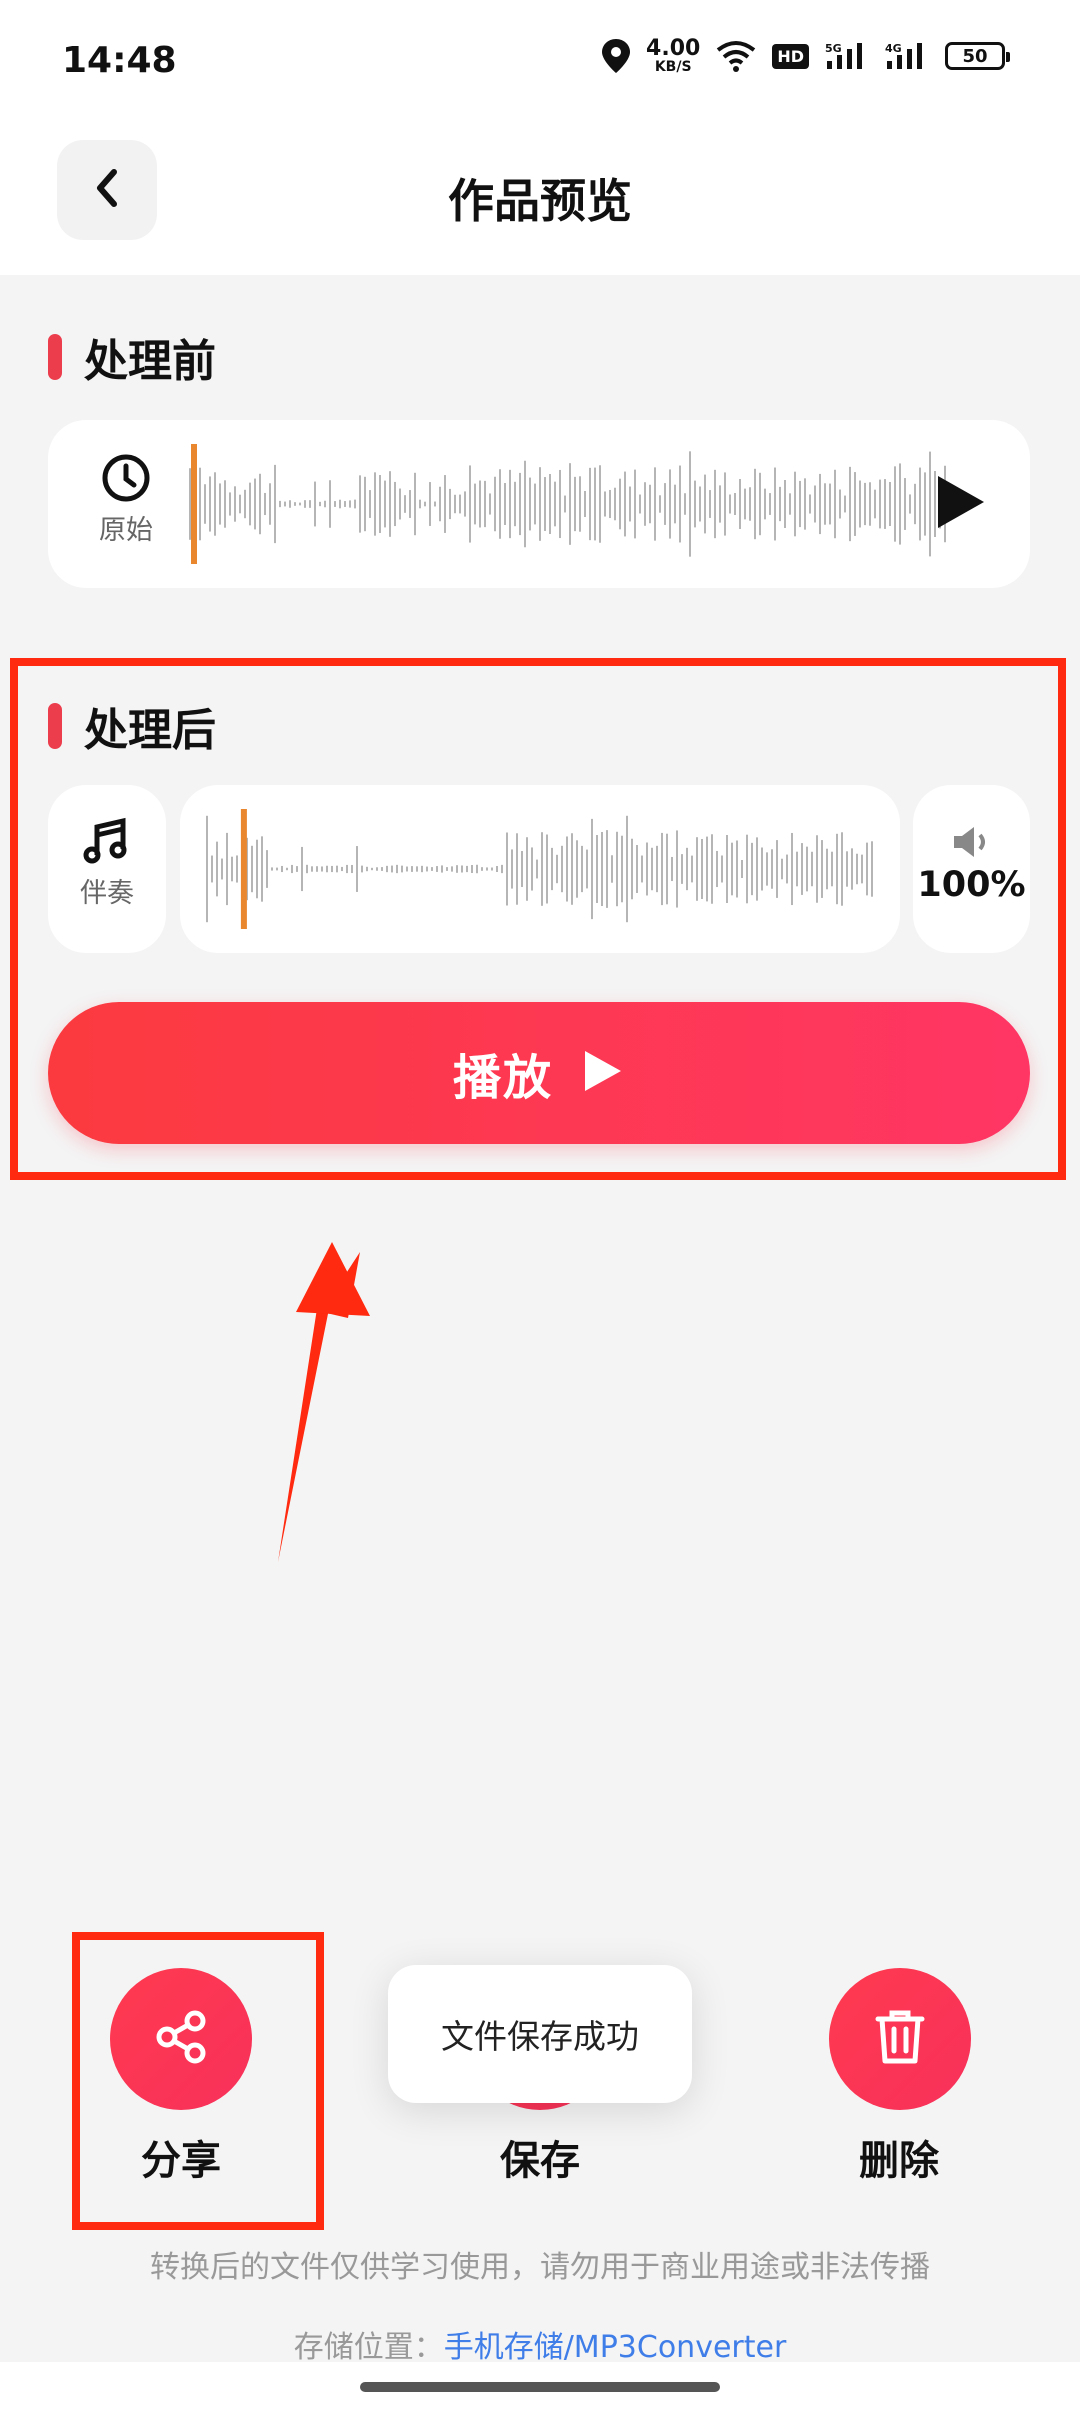 The height and width of the screenshot is (2412, 1080). What do you see at coordinates (194, 504) in the screenshot?
I see `playhead` at bounding box center [194, 504].